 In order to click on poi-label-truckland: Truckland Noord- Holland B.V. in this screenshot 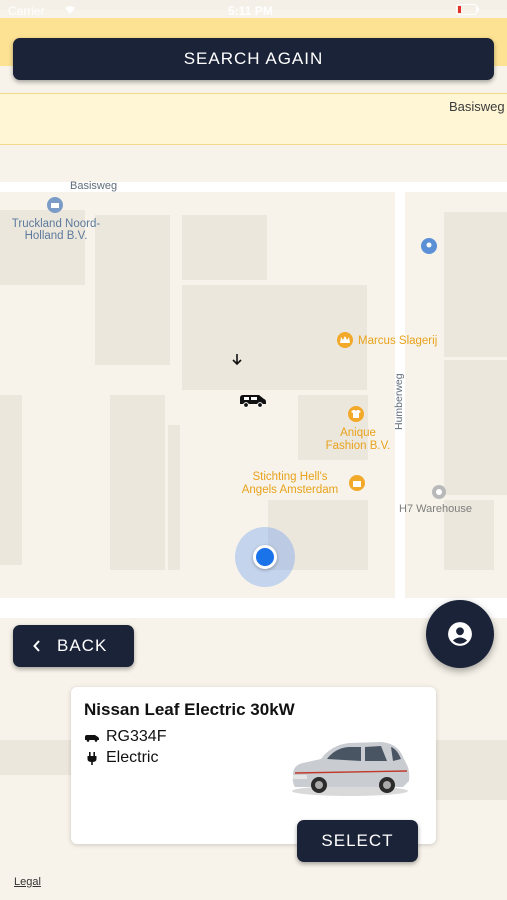, I will do `click(56, 230)`.